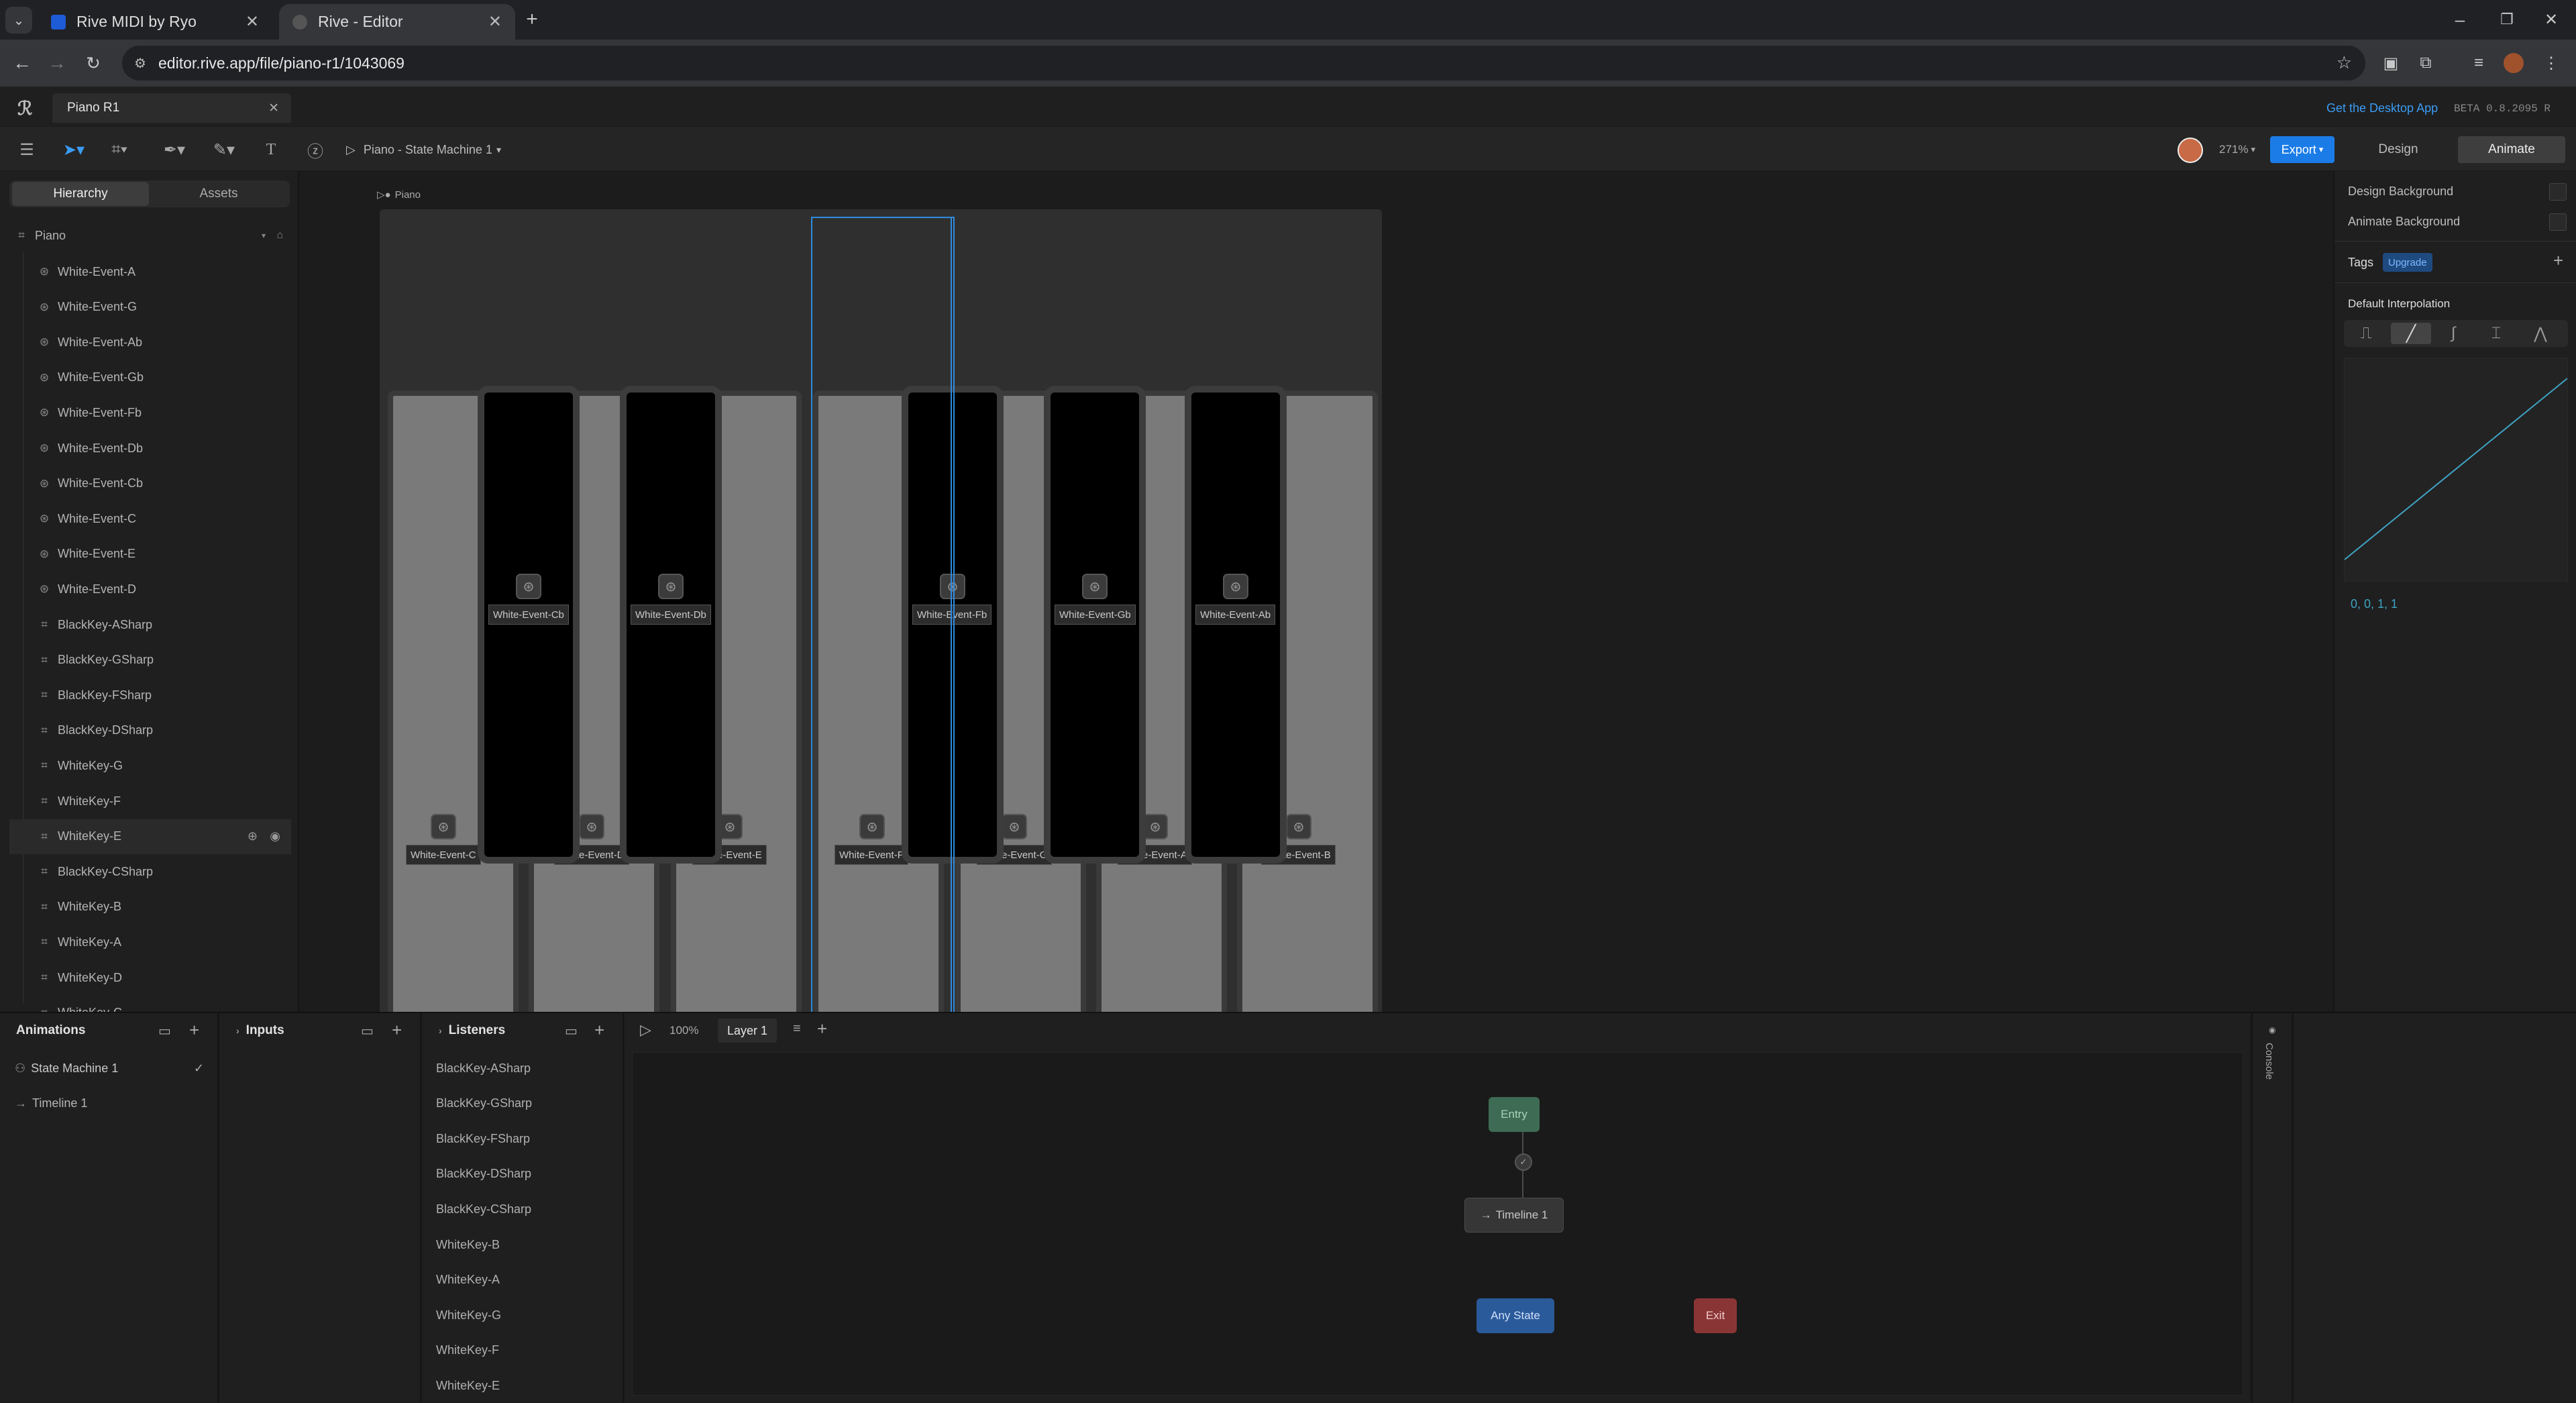  Describe the element at coordinates (253, 836) in the screenshot. I see `lock-icon: ⊕` at that location.